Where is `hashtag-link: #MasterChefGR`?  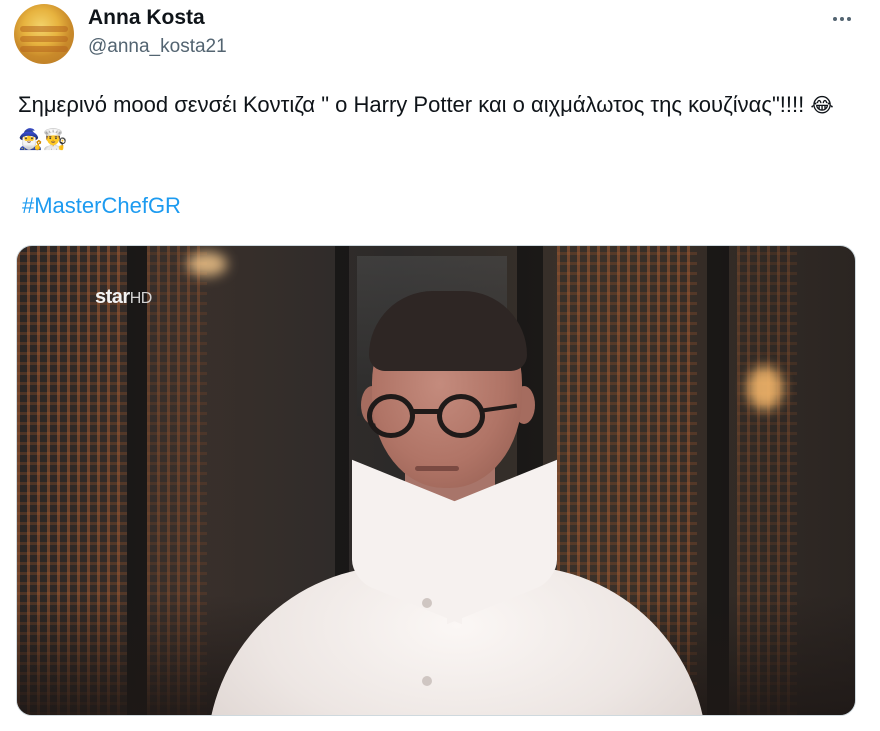 hashtag-link: #MasterChefGR is located at coordinates (101, 206).